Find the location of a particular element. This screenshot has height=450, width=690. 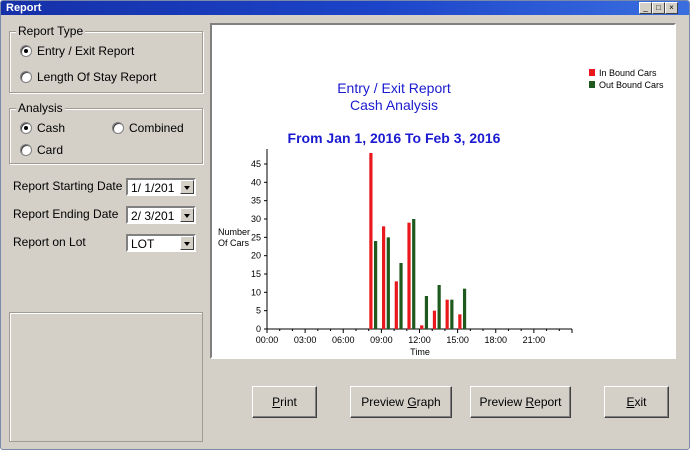

radio-combined: Combined is located at coordinates (148, 128).